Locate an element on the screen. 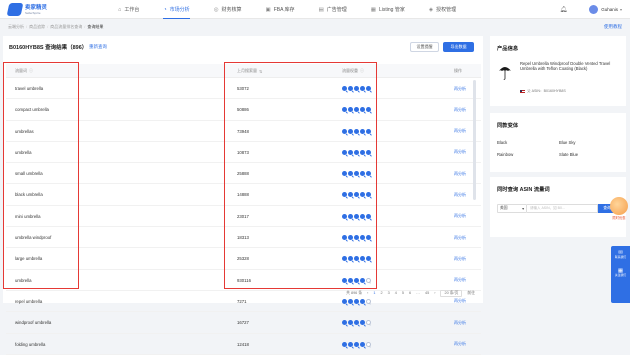  search-volume-cell: 14888 is located at coordinates (243, 195).